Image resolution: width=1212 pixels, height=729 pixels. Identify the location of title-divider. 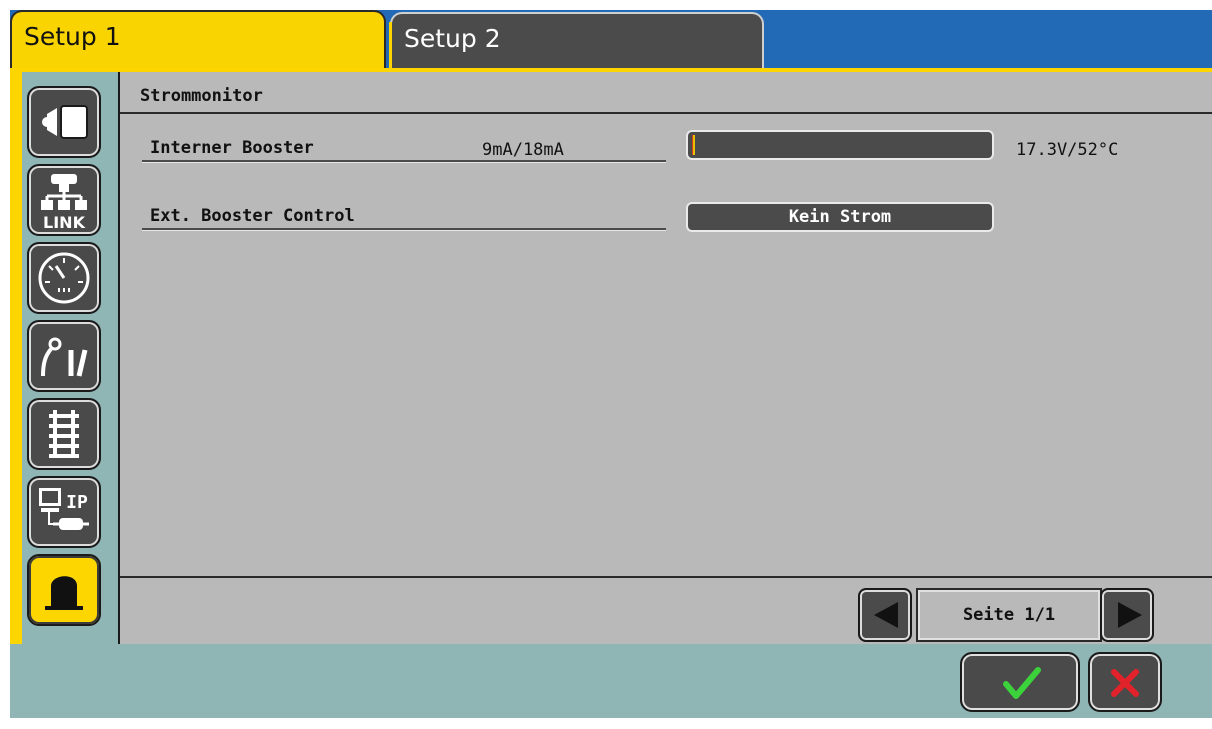
(666, 113).